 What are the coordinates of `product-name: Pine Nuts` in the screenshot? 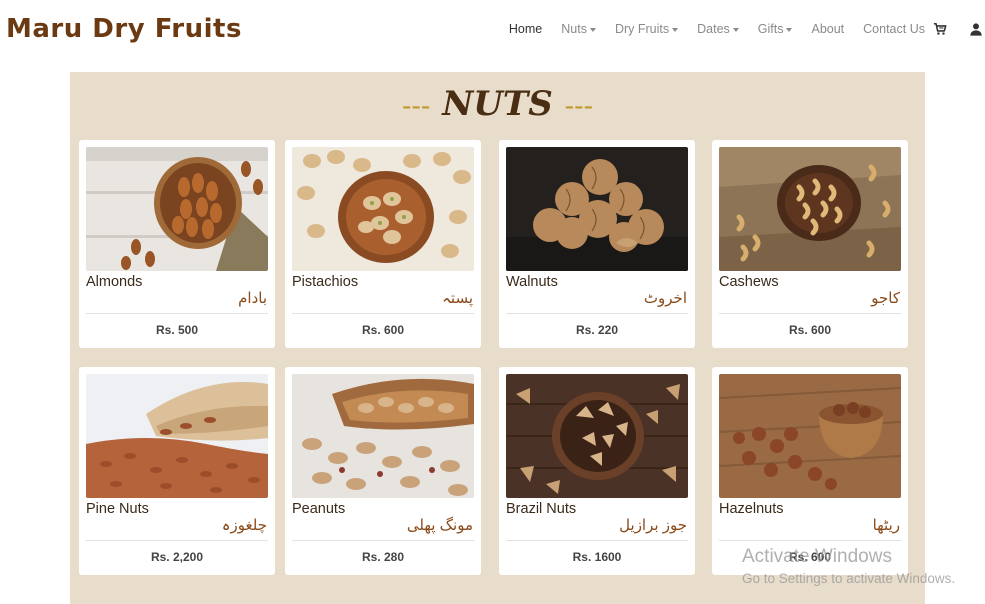 It's located at (117, 509).